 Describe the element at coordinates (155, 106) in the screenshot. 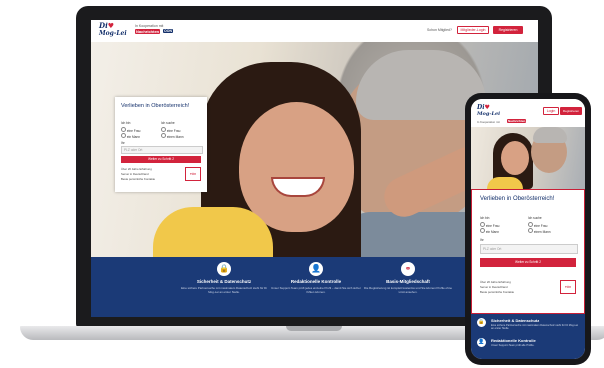

I see `registration-title: Verlieben in Oberösterreich!` at that location.